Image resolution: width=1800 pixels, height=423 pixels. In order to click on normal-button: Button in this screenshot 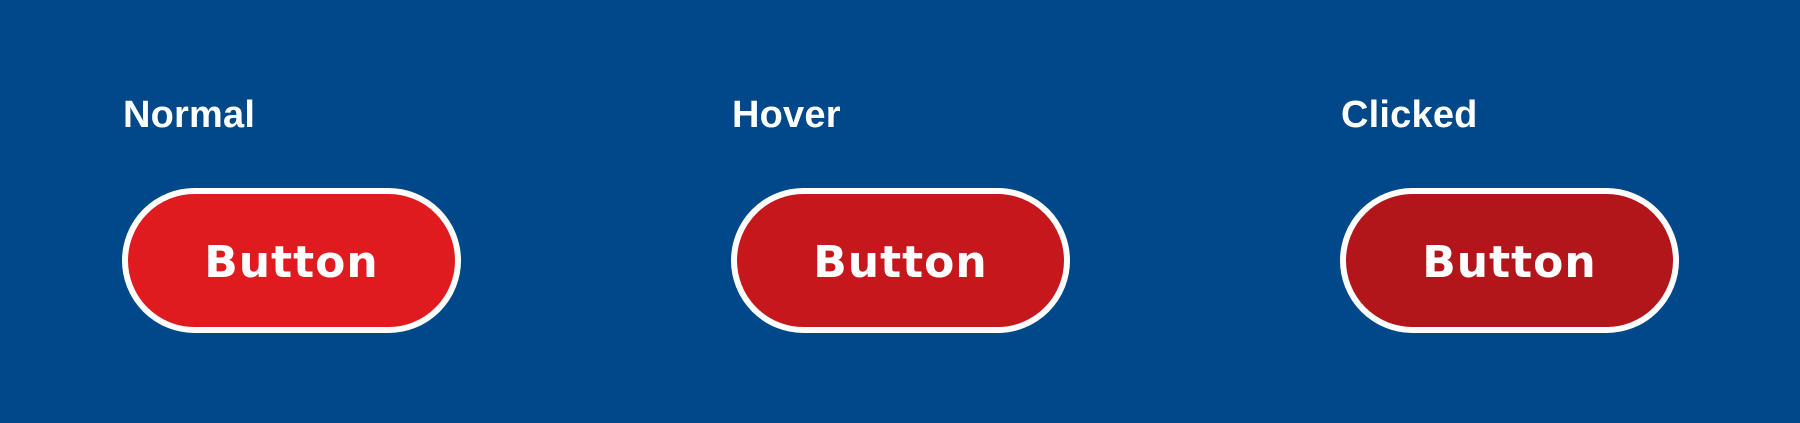, I will do `click(291, 260)`.